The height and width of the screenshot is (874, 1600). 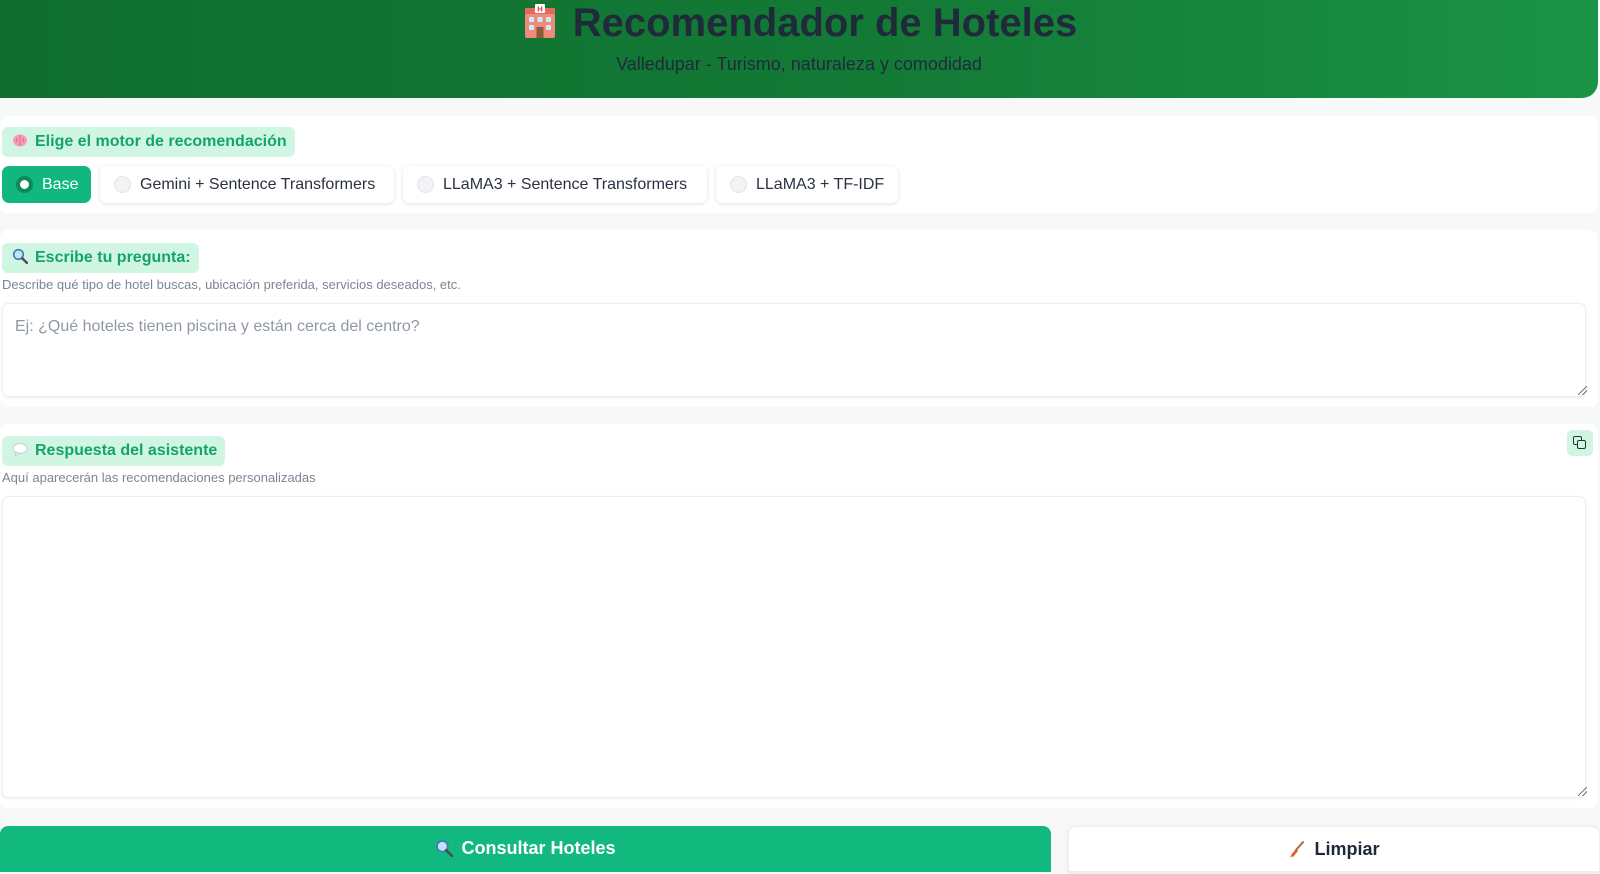 I want to click on page-title: Recomendador de Hoteles, so click(x=825, y=23).